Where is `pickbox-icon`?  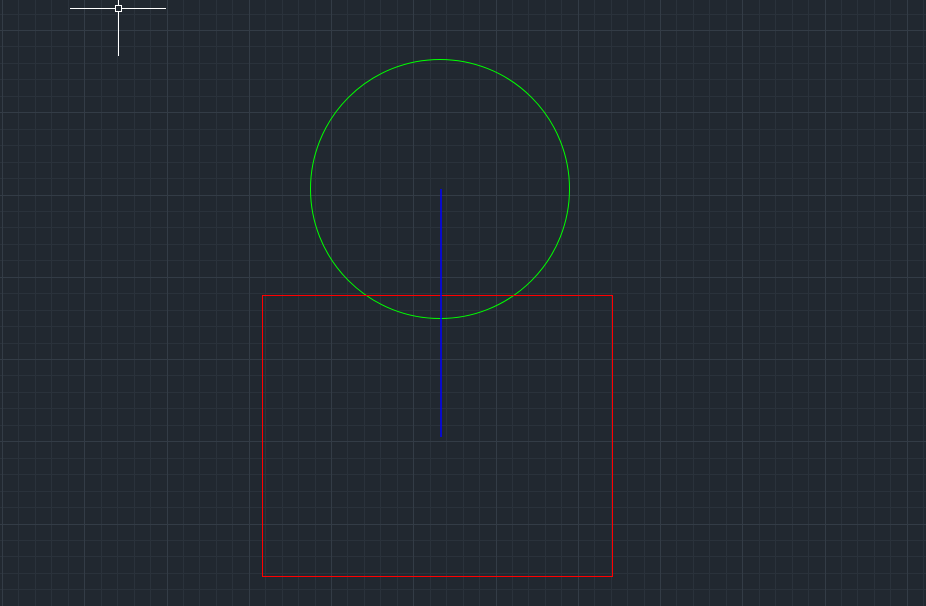
pickbox-icon is located at coordinates (118, 8).